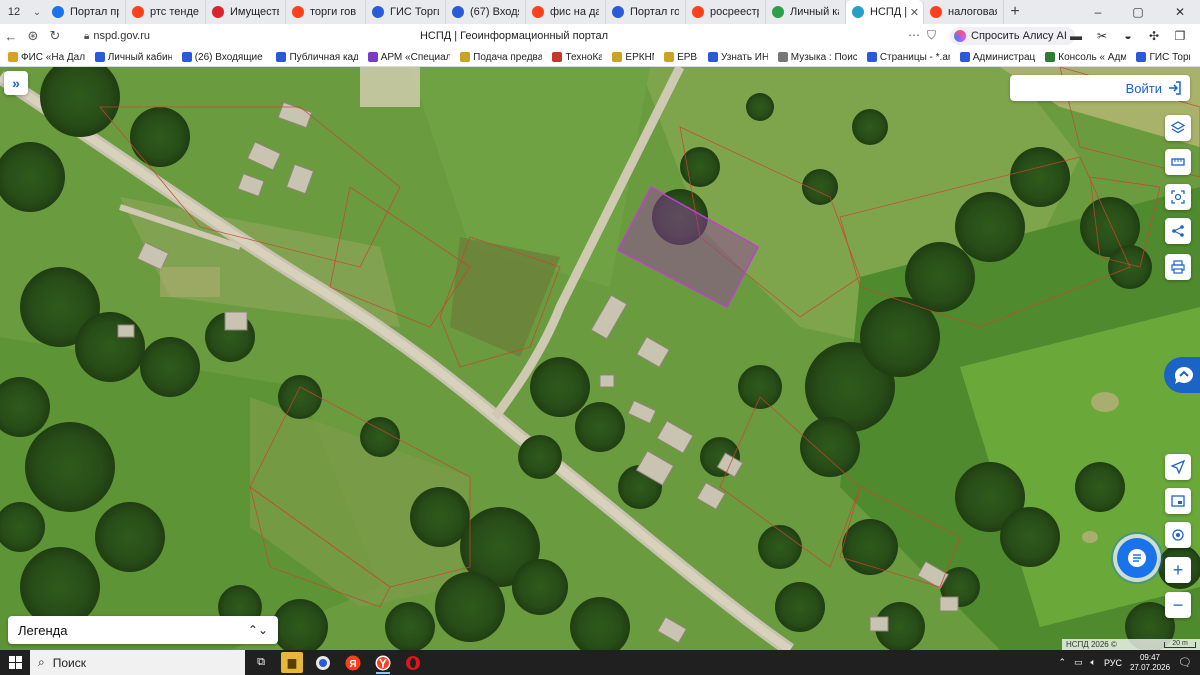 The width and height of the screenshot is (1200, 675). What do you see at coordinates (577, 57) in the screenshot?
I see `bookmark-item: ТехноКад` at bounding box center [577, 57].